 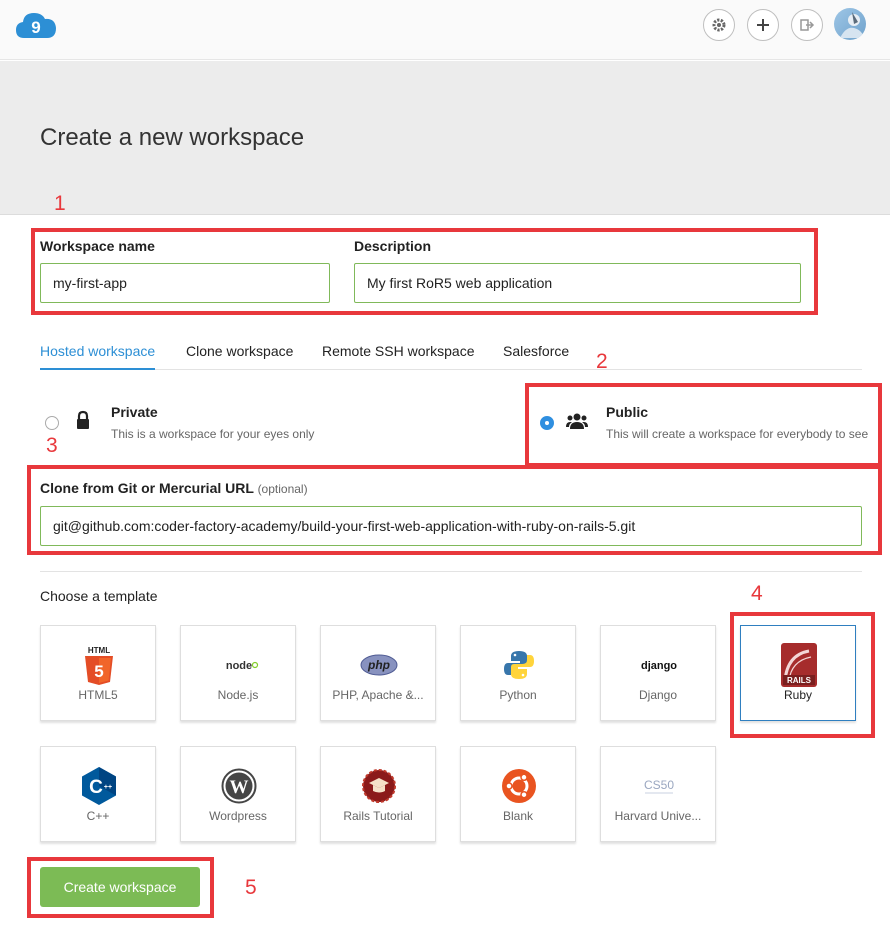 I want to click on public-radio, so click(x=547, y=423).